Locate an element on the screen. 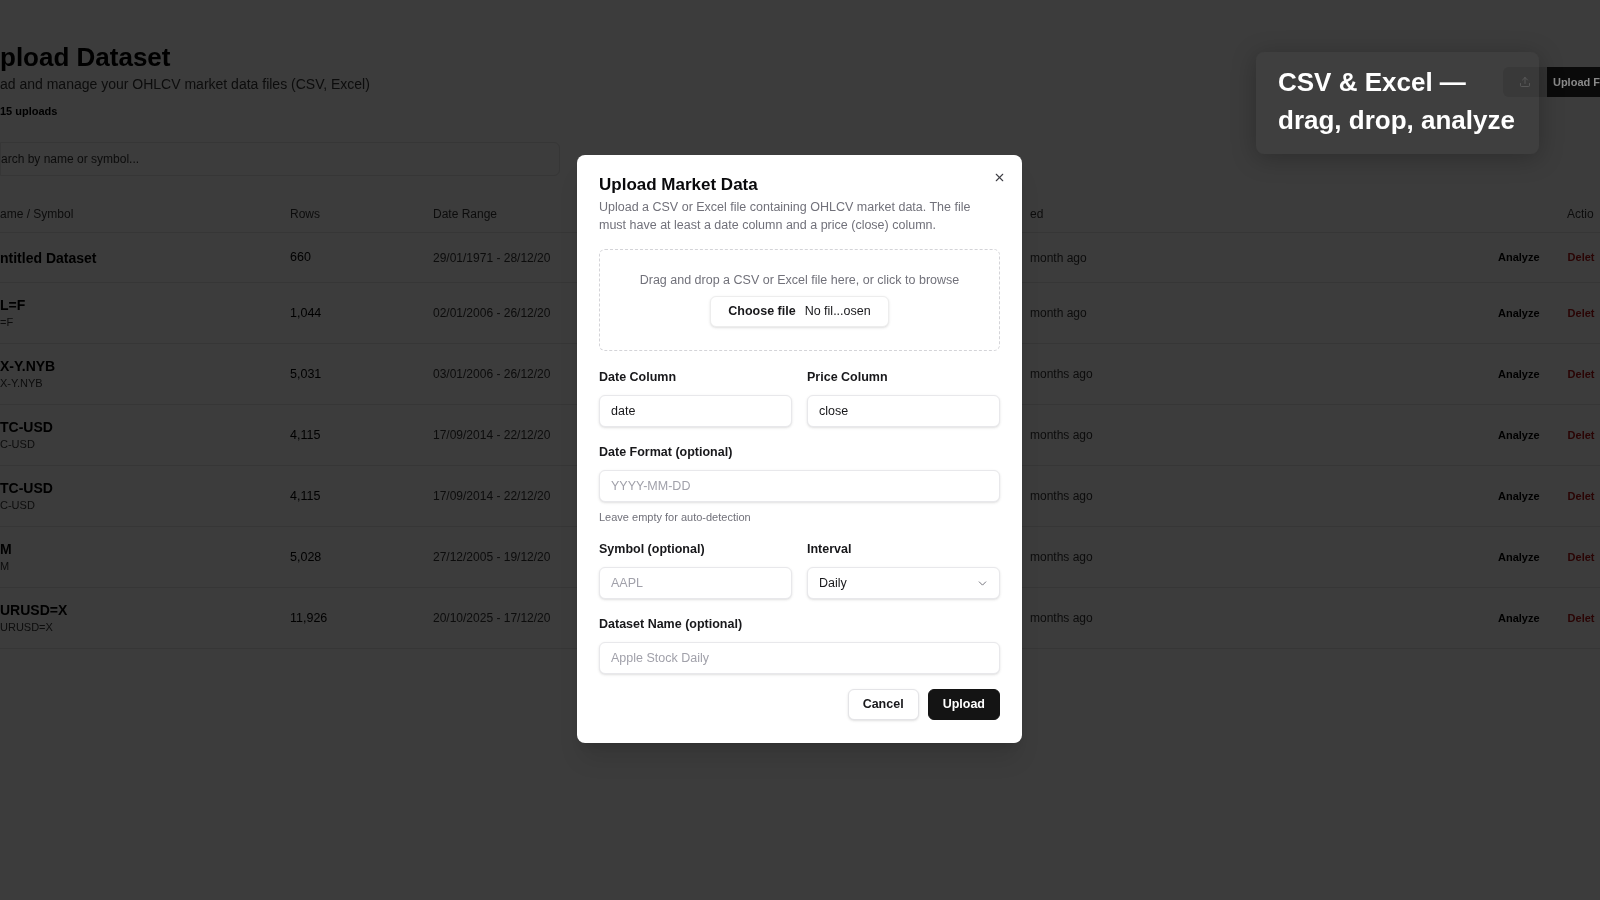 This screenshot has width=1600, height=900. dialog-description: Upload a CSV or Excel file containing OHLCV market data. The file must have at least a date column and a price (close) column. is located at coordinates (785, 216).